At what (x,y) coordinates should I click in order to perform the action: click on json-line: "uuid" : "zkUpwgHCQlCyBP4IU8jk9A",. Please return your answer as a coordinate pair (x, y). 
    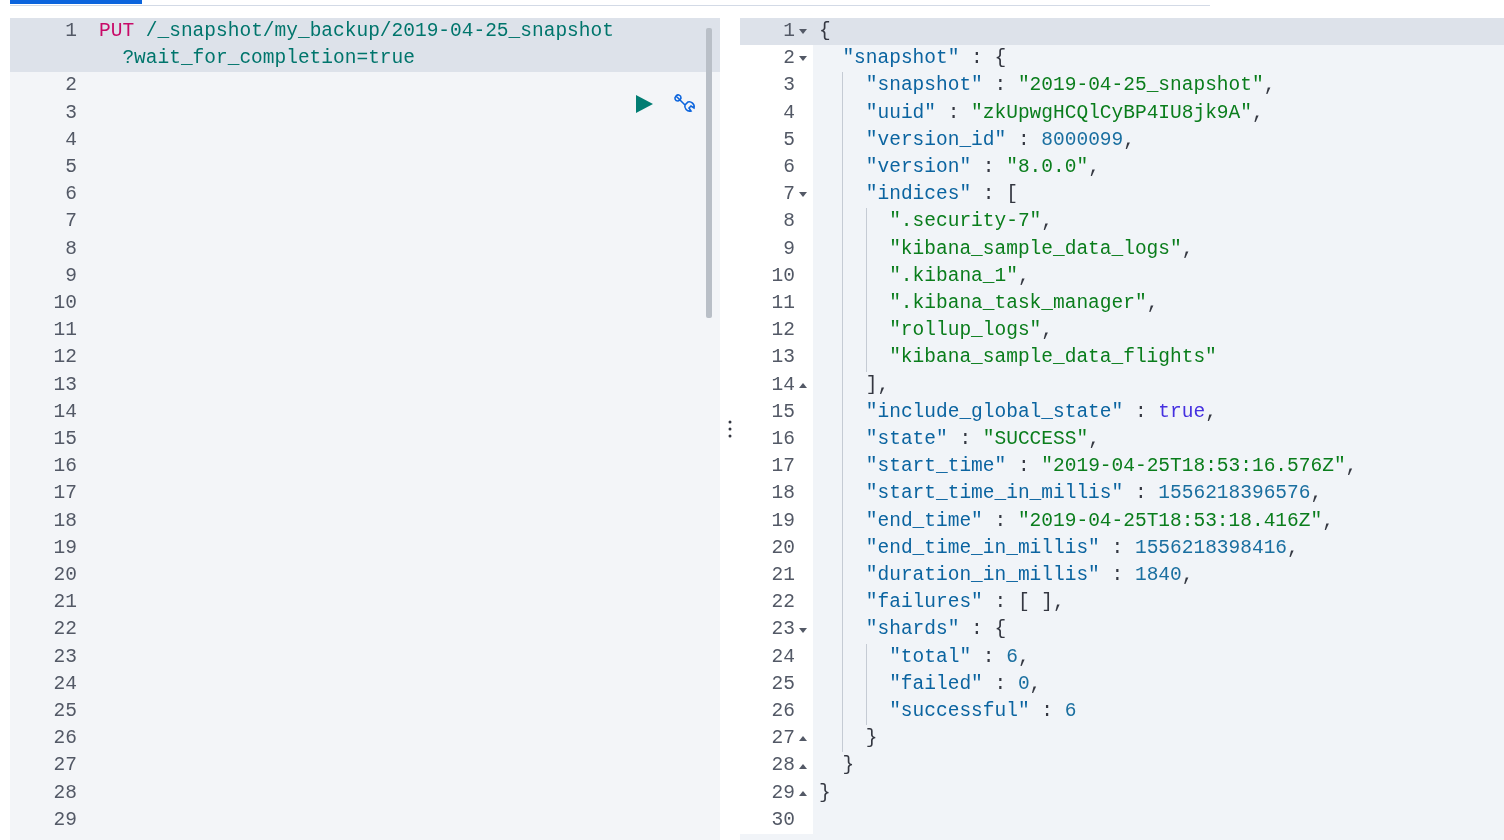
    Looking at the image, I should click on (1064, 112).